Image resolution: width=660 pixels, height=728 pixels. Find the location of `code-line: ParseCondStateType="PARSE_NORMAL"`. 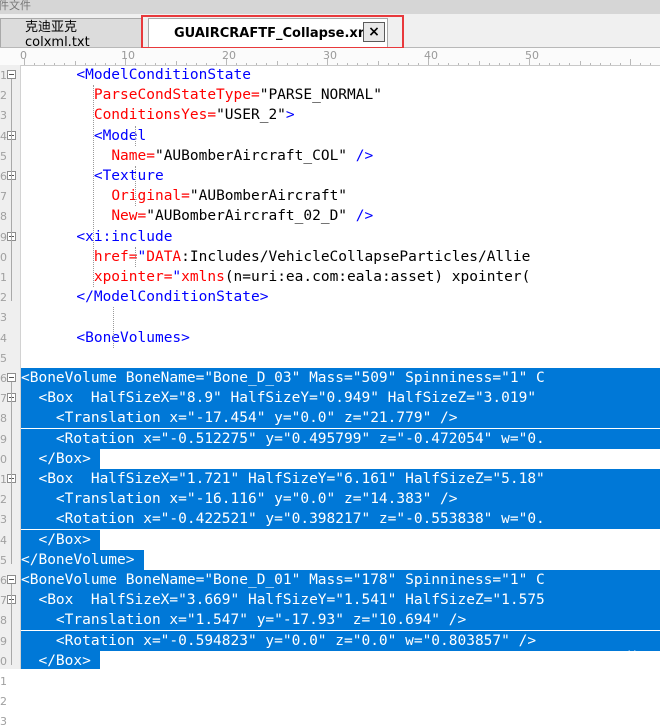

code-line: ParseCondStateType="PARSE_NORMAL" is located at coordinates (203, 95).